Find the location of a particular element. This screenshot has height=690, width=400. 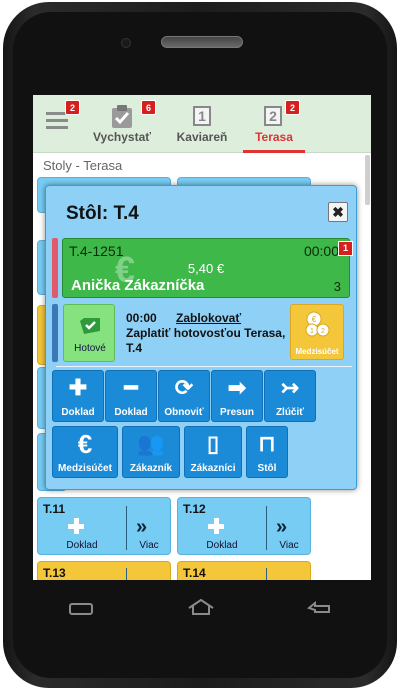

tab-terasa: 2 2 Terasa is located at coordinates (274, 124).